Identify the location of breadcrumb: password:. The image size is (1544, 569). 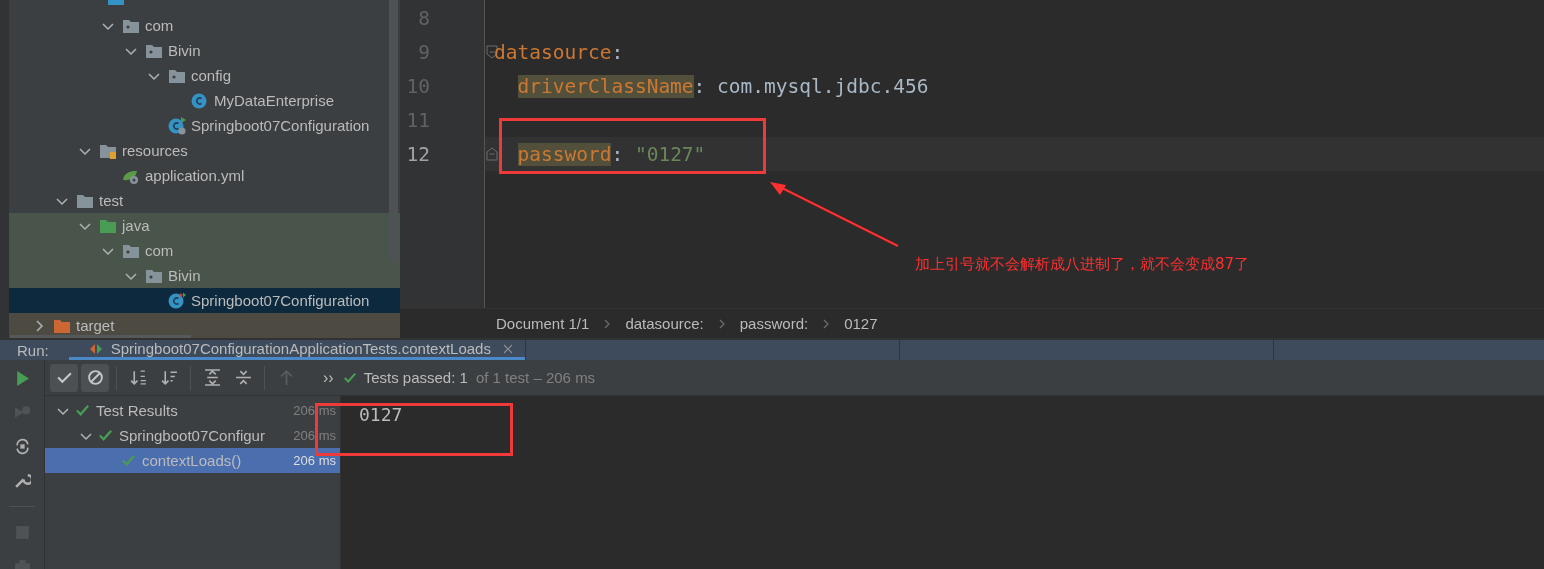
(774, 323).